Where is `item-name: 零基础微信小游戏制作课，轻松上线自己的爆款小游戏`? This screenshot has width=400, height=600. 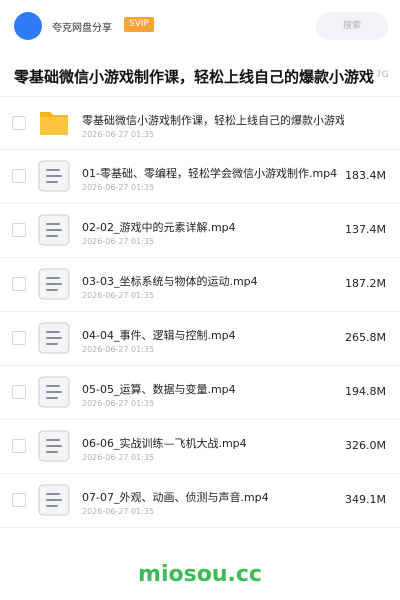
item-name: 零基础微信小游戏制作课，轻松上线自己的爆款小游戏 is located at coordinates (213, 120).